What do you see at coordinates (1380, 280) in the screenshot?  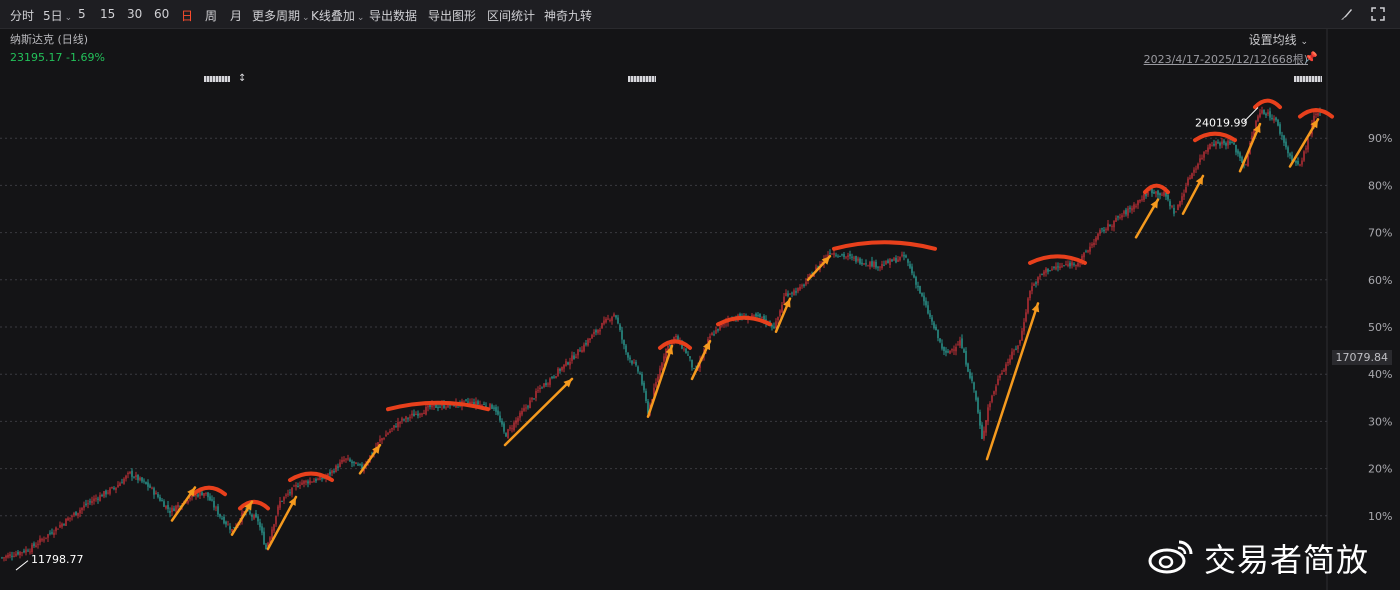 I see `y-tick-label: 60%` at bounding box center [1380, 280].